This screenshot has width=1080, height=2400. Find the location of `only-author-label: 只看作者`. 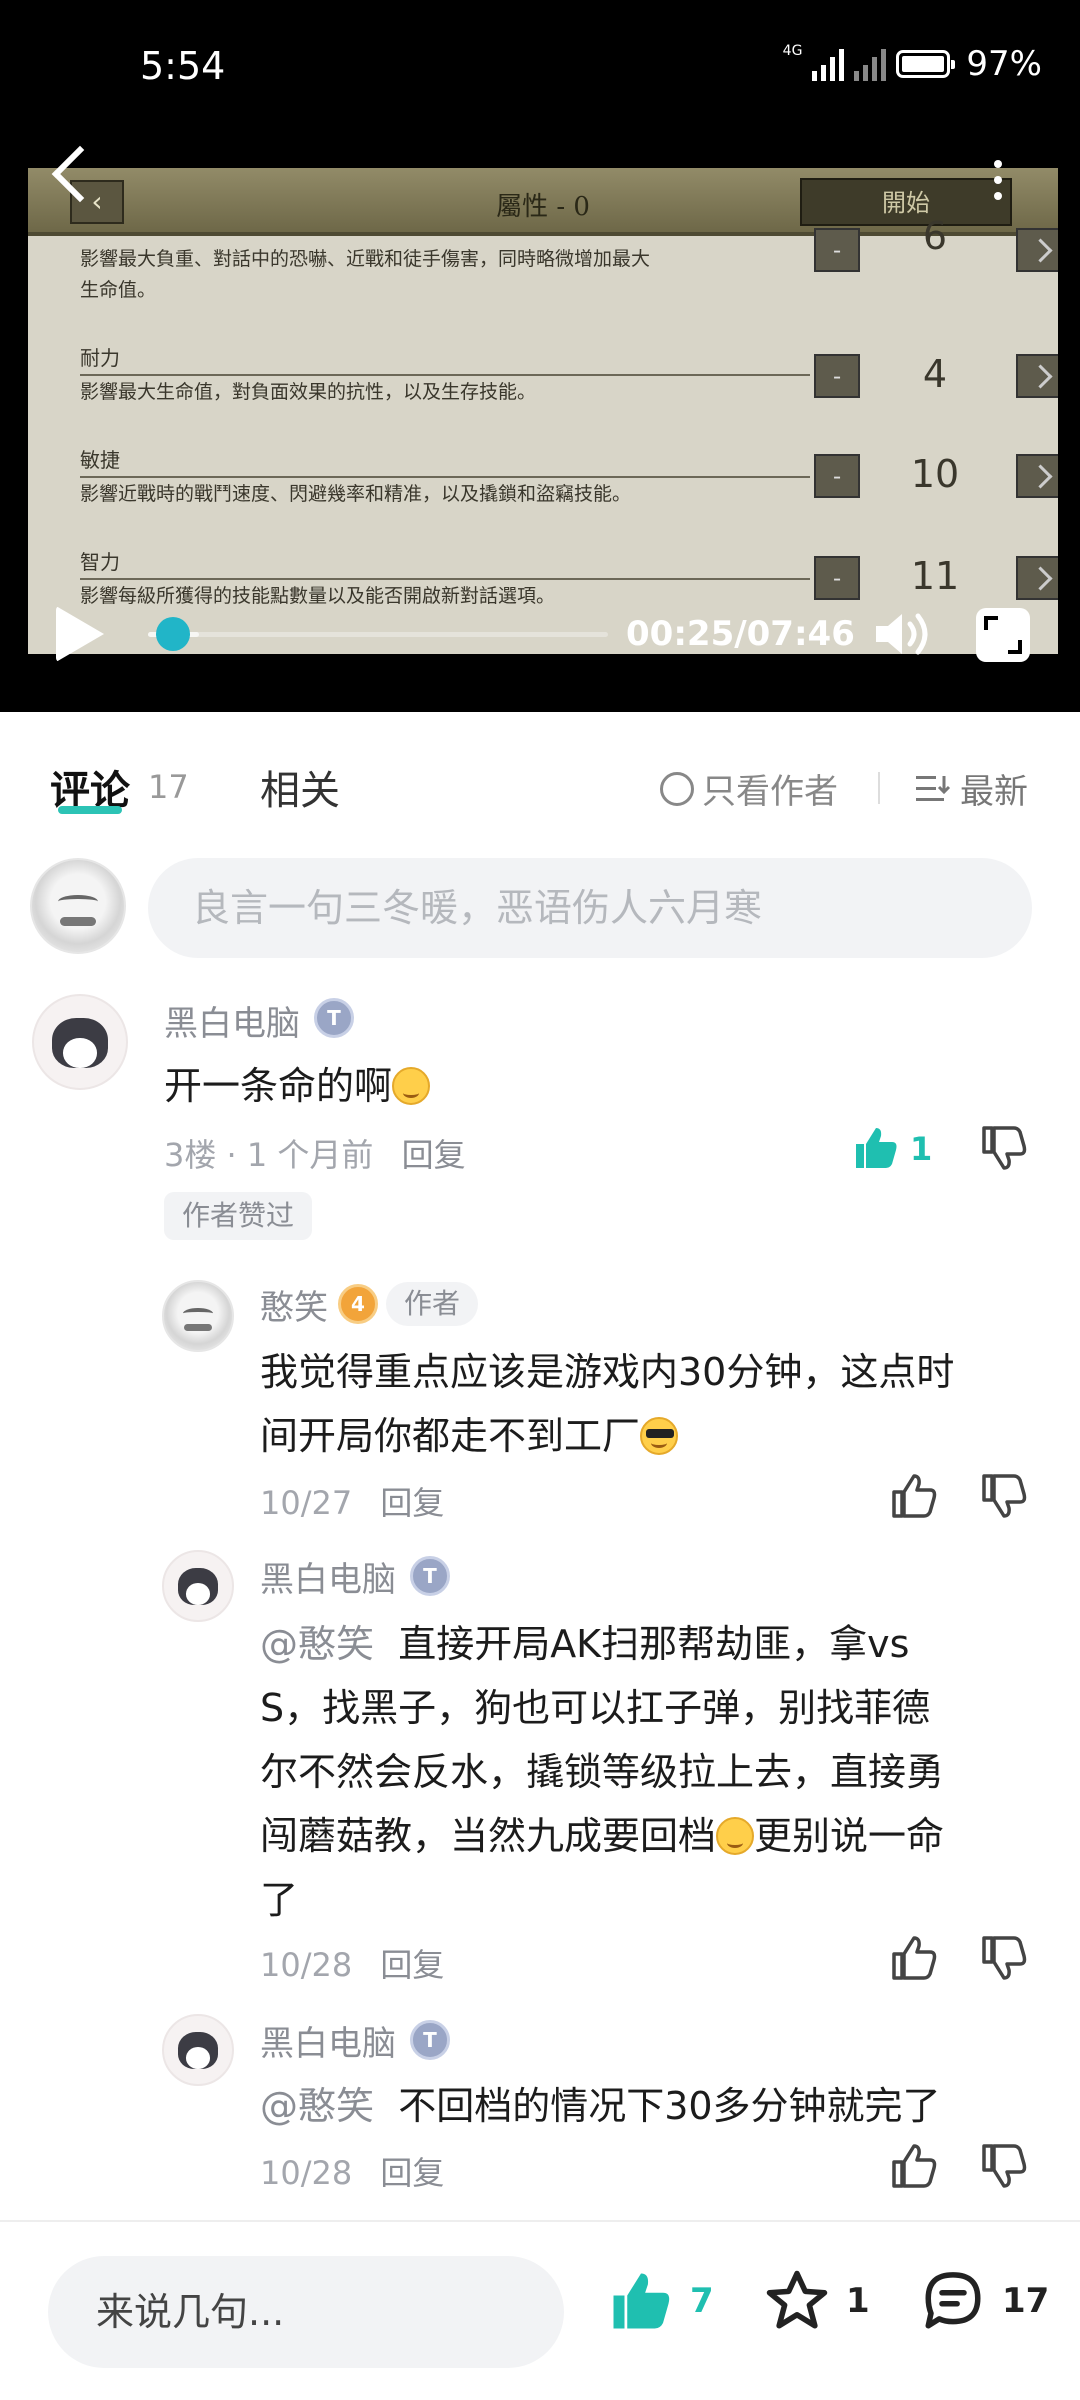

only-author-label: 只看作者 is located at coordinates (770, 792).